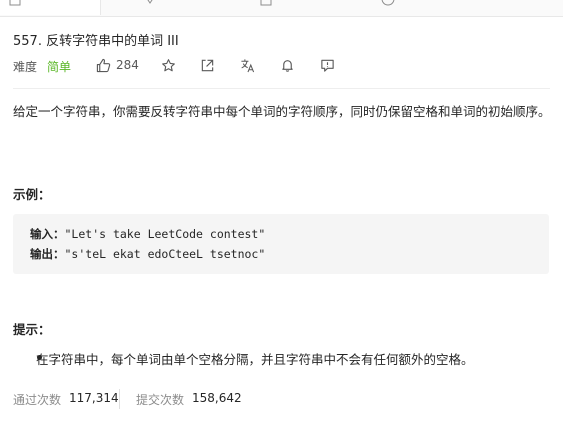 Image resolution: width=563 pixels, height=422 pixels. Describe the element at coordinates (32, 329) in the screenshot. I see `tip-heading: 提示：` at that location.